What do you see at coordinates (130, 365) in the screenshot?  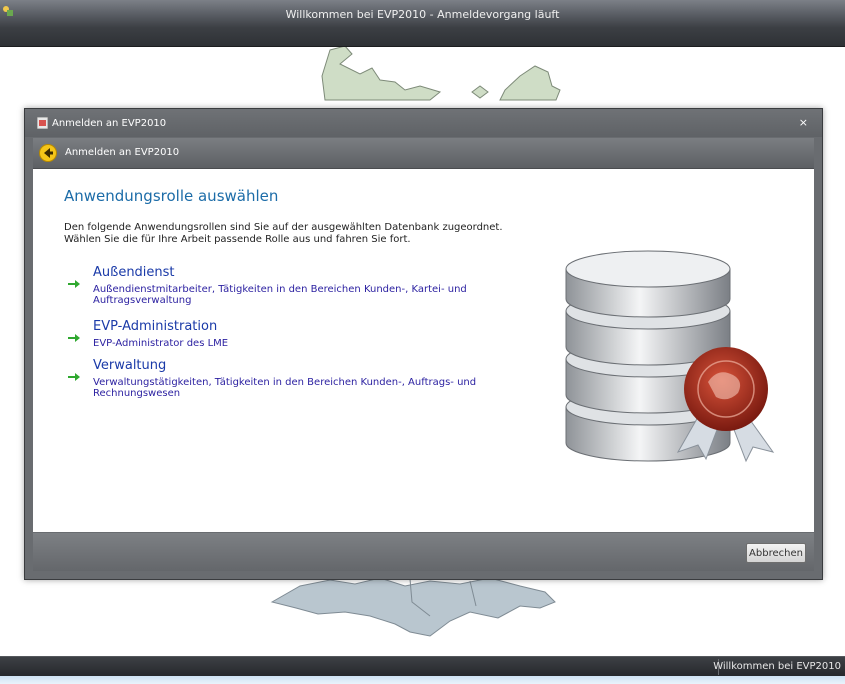 I see `role-title: Verwaltung` at bounding box center [130, 365].